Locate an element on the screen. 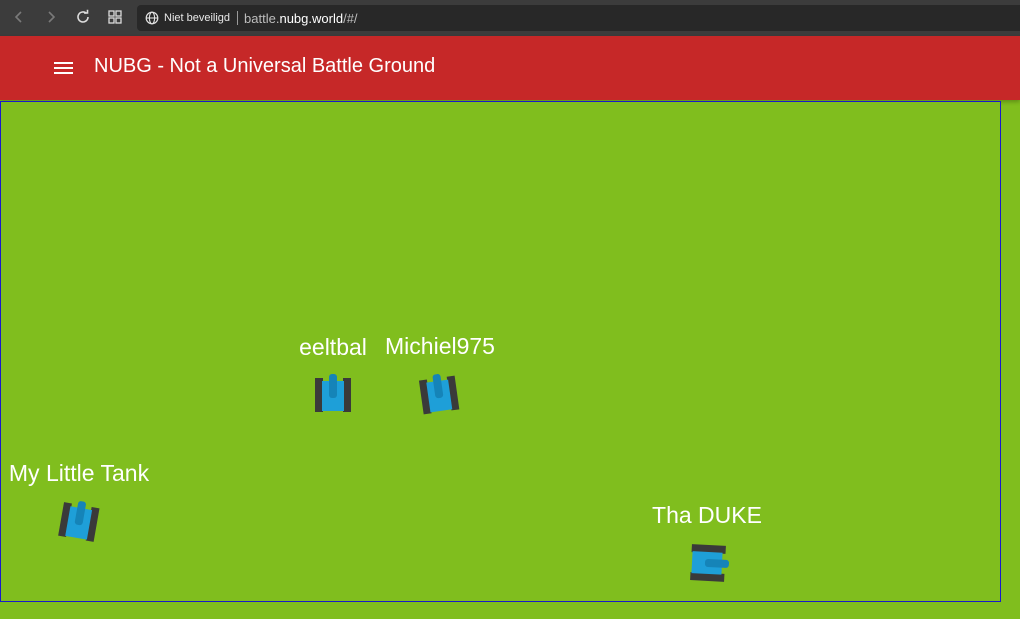 The image size is (1020, 619). tabs-grid-icon is located at coordinates (115, 17).